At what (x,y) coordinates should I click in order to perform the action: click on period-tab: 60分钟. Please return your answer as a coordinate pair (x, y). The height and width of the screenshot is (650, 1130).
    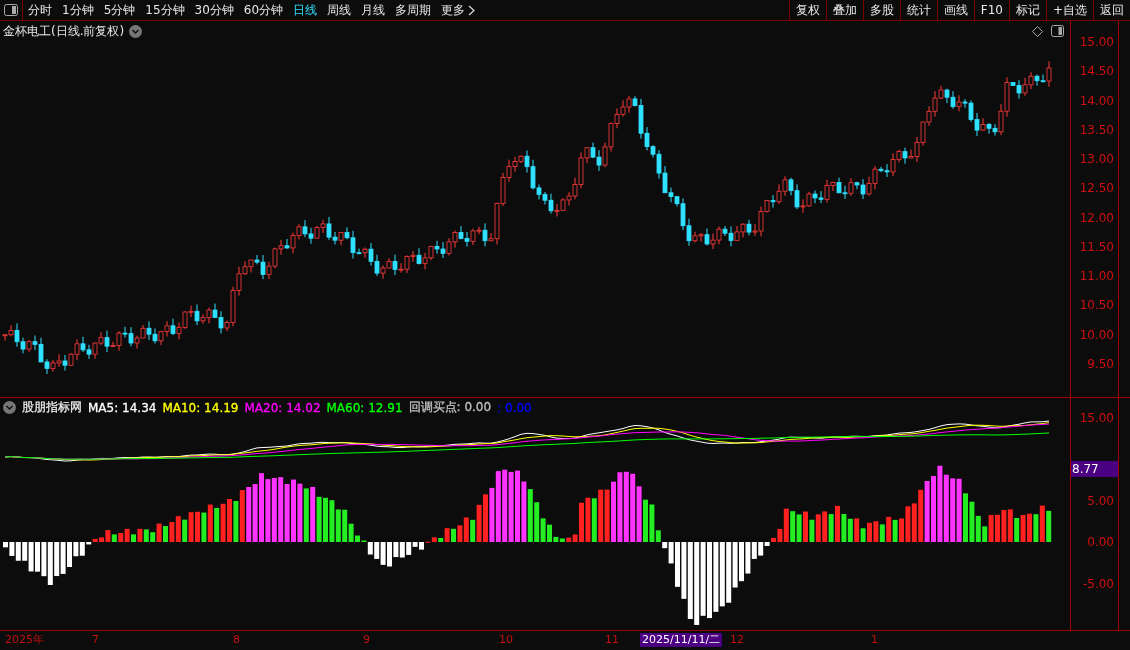
    Looking at the image, I should click on (263, 10).